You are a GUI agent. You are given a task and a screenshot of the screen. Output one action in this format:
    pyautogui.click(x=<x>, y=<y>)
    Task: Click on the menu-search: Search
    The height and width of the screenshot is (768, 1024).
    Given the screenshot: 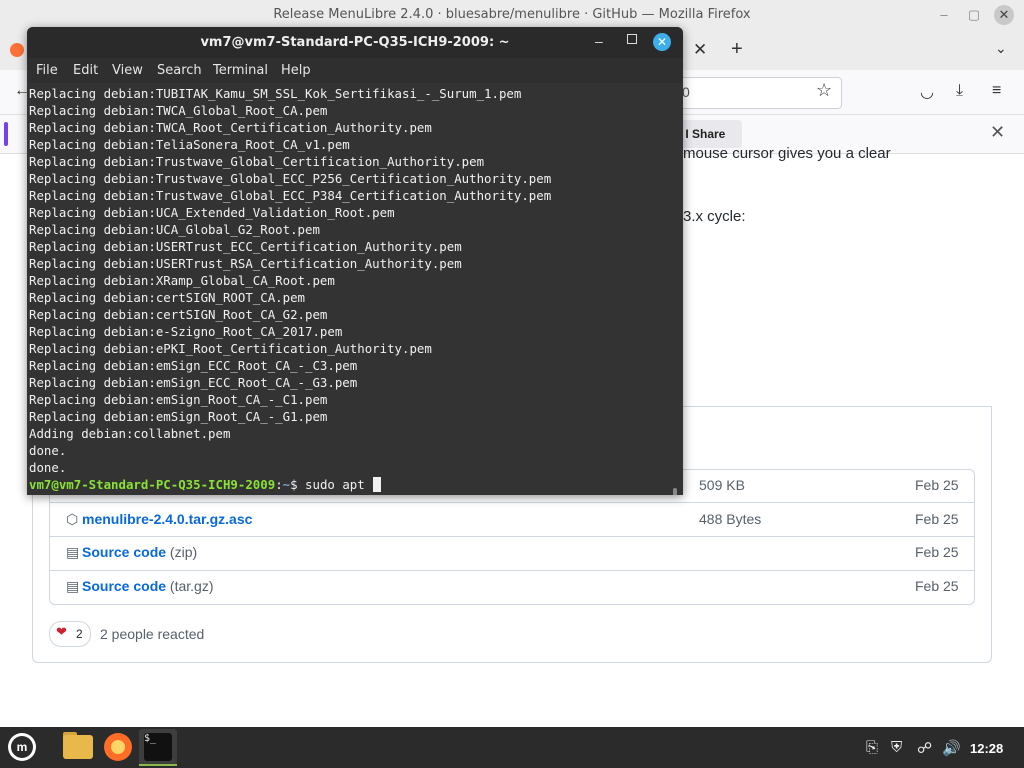 What is the action you would take?
    pyautogui.click(x=179, y=70)
    